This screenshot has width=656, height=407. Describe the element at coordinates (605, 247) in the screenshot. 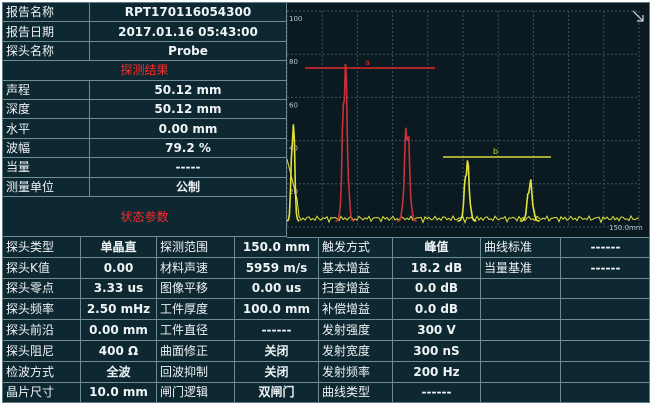

I see `status-value-r0-c7: ------` at that location.